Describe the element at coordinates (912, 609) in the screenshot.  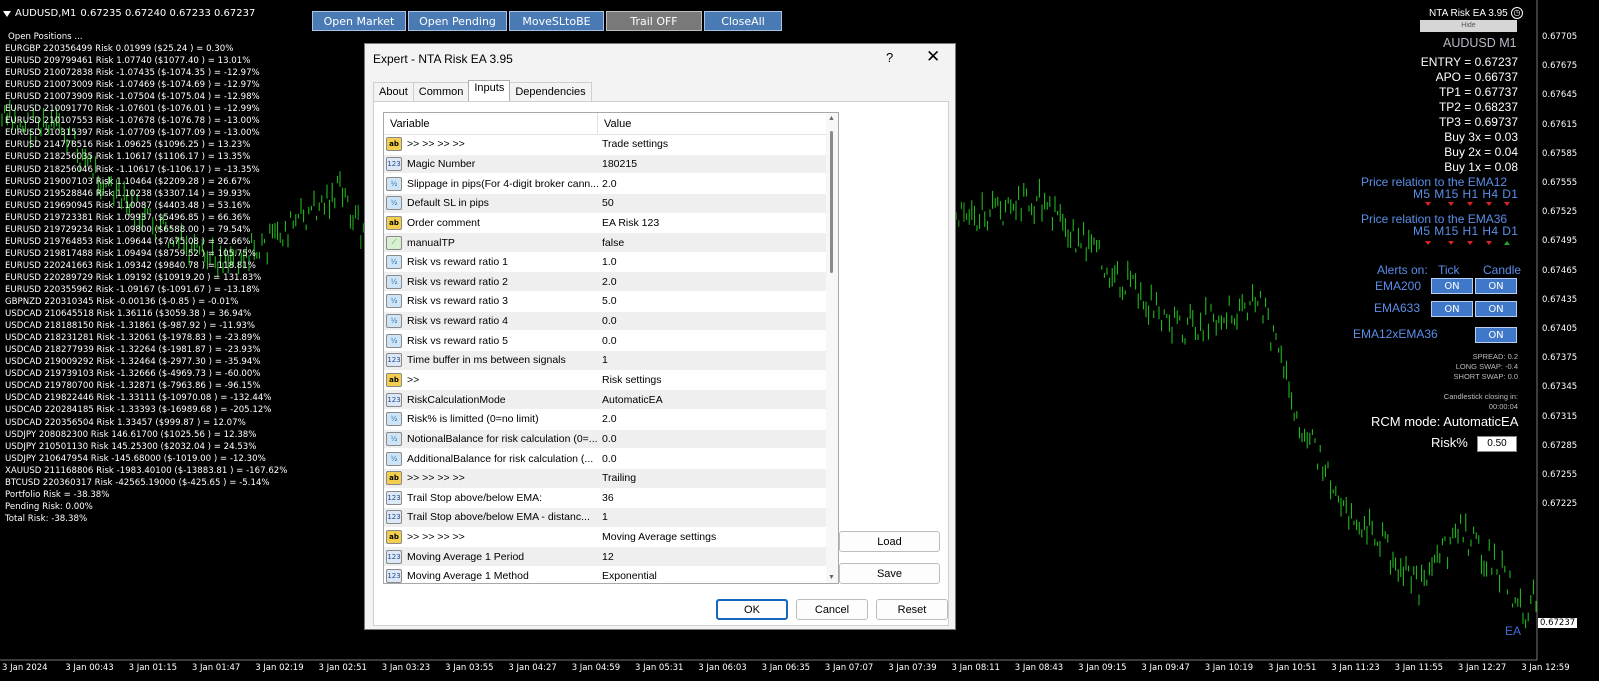
I see `reset-button: Reset` at that location.